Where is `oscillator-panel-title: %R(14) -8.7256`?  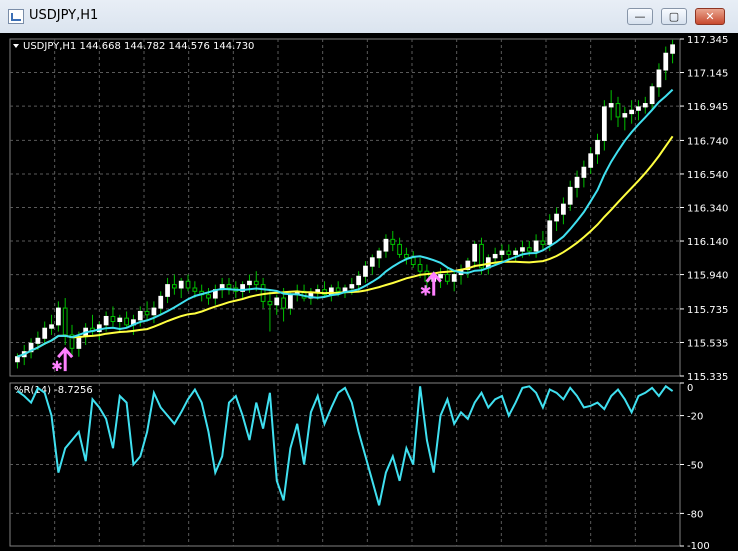 oscillator-panel-title: %R(14) -8.7256 is located at coordinates (53, 390).